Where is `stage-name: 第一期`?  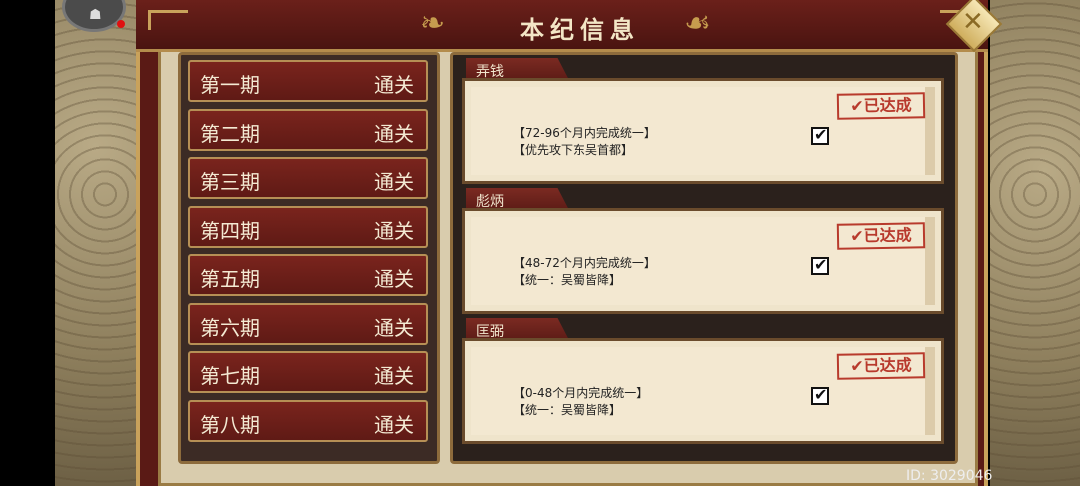
stage-name: 第一期 is located at coordinates (230, 85).